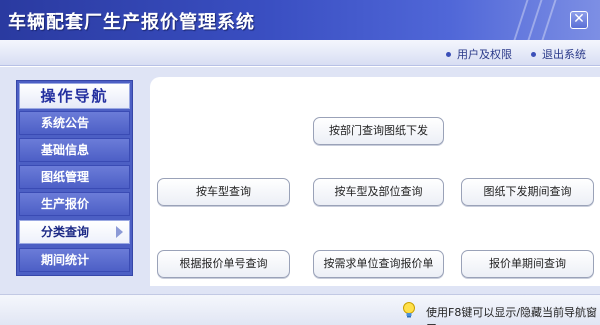 Image resolution: width=600 pixels, height=325 pixels. Describe the element at coordinates (378, 131) in the screenshot. I see `query-by-department-button: 按部门查询图纸下发` at that location.